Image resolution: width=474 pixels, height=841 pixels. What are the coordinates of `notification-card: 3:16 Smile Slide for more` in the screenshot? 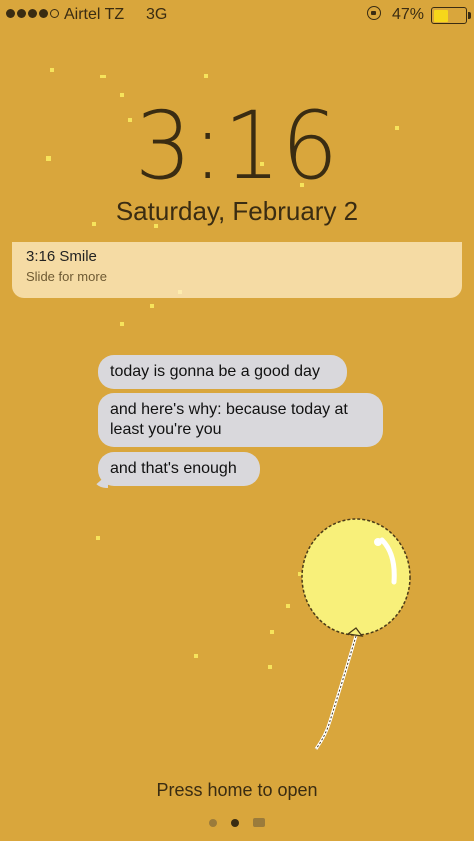 It's located at (237, 270).